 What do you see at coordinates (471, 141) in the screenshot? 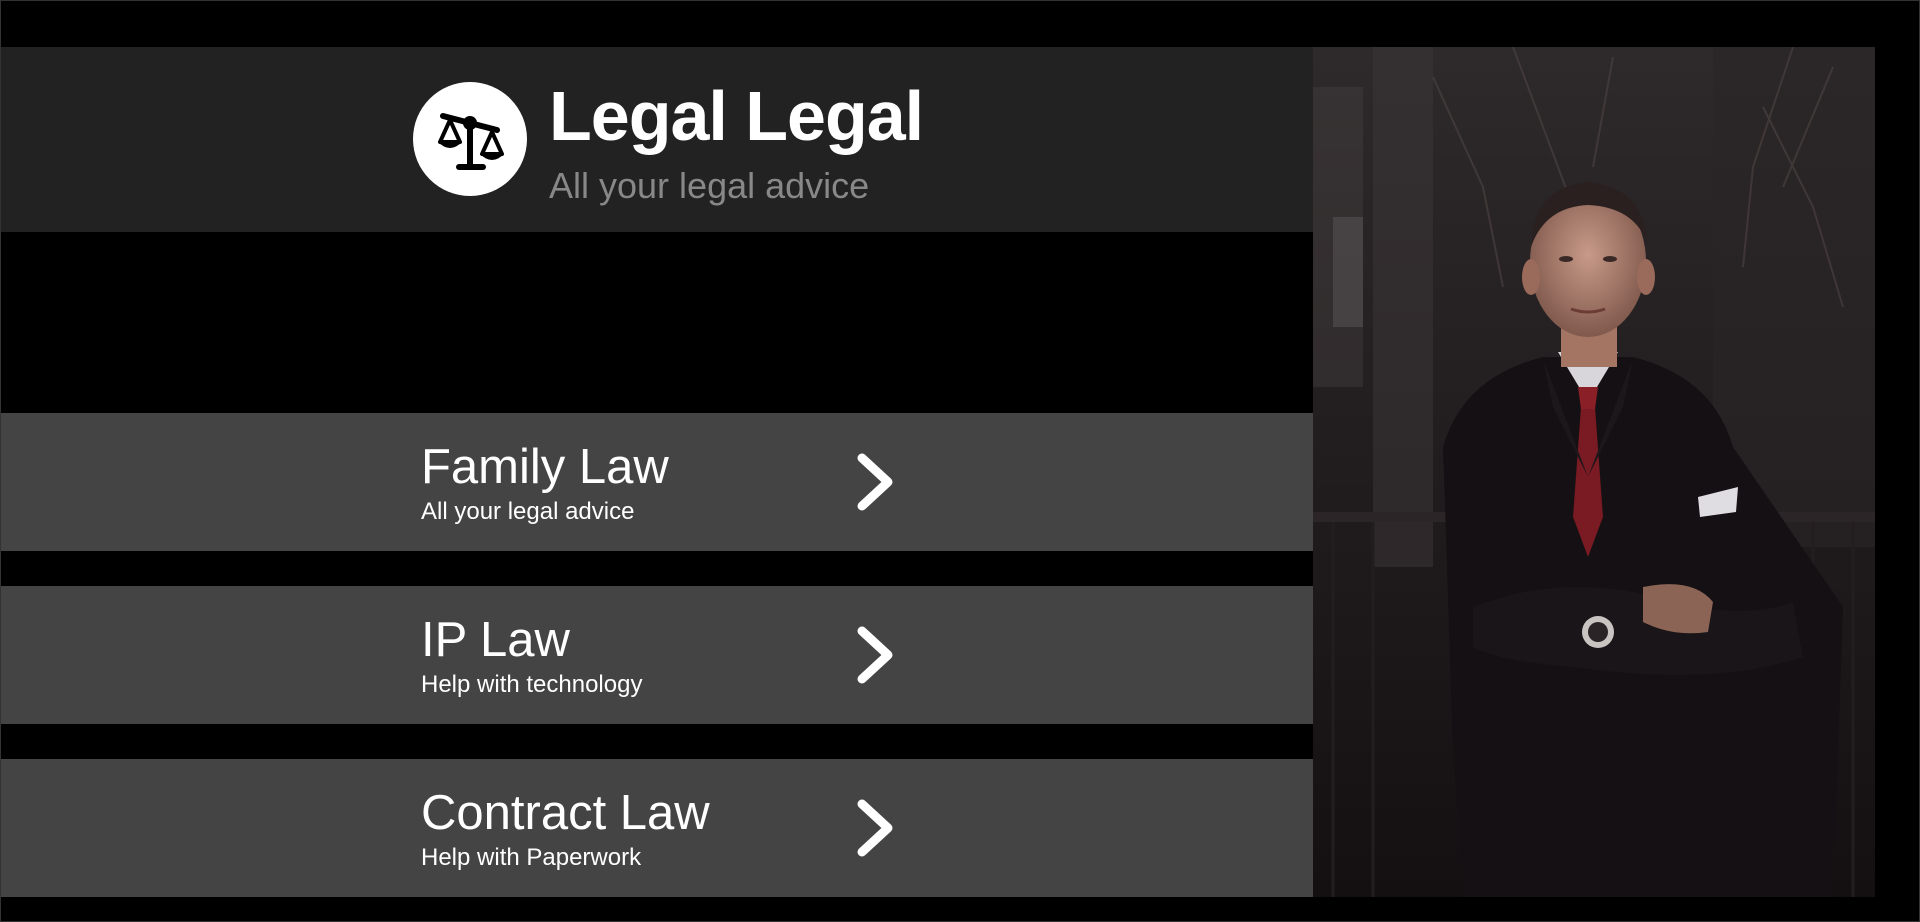
I see `scales-of-justice-icon` at bounding box center [471, 141].